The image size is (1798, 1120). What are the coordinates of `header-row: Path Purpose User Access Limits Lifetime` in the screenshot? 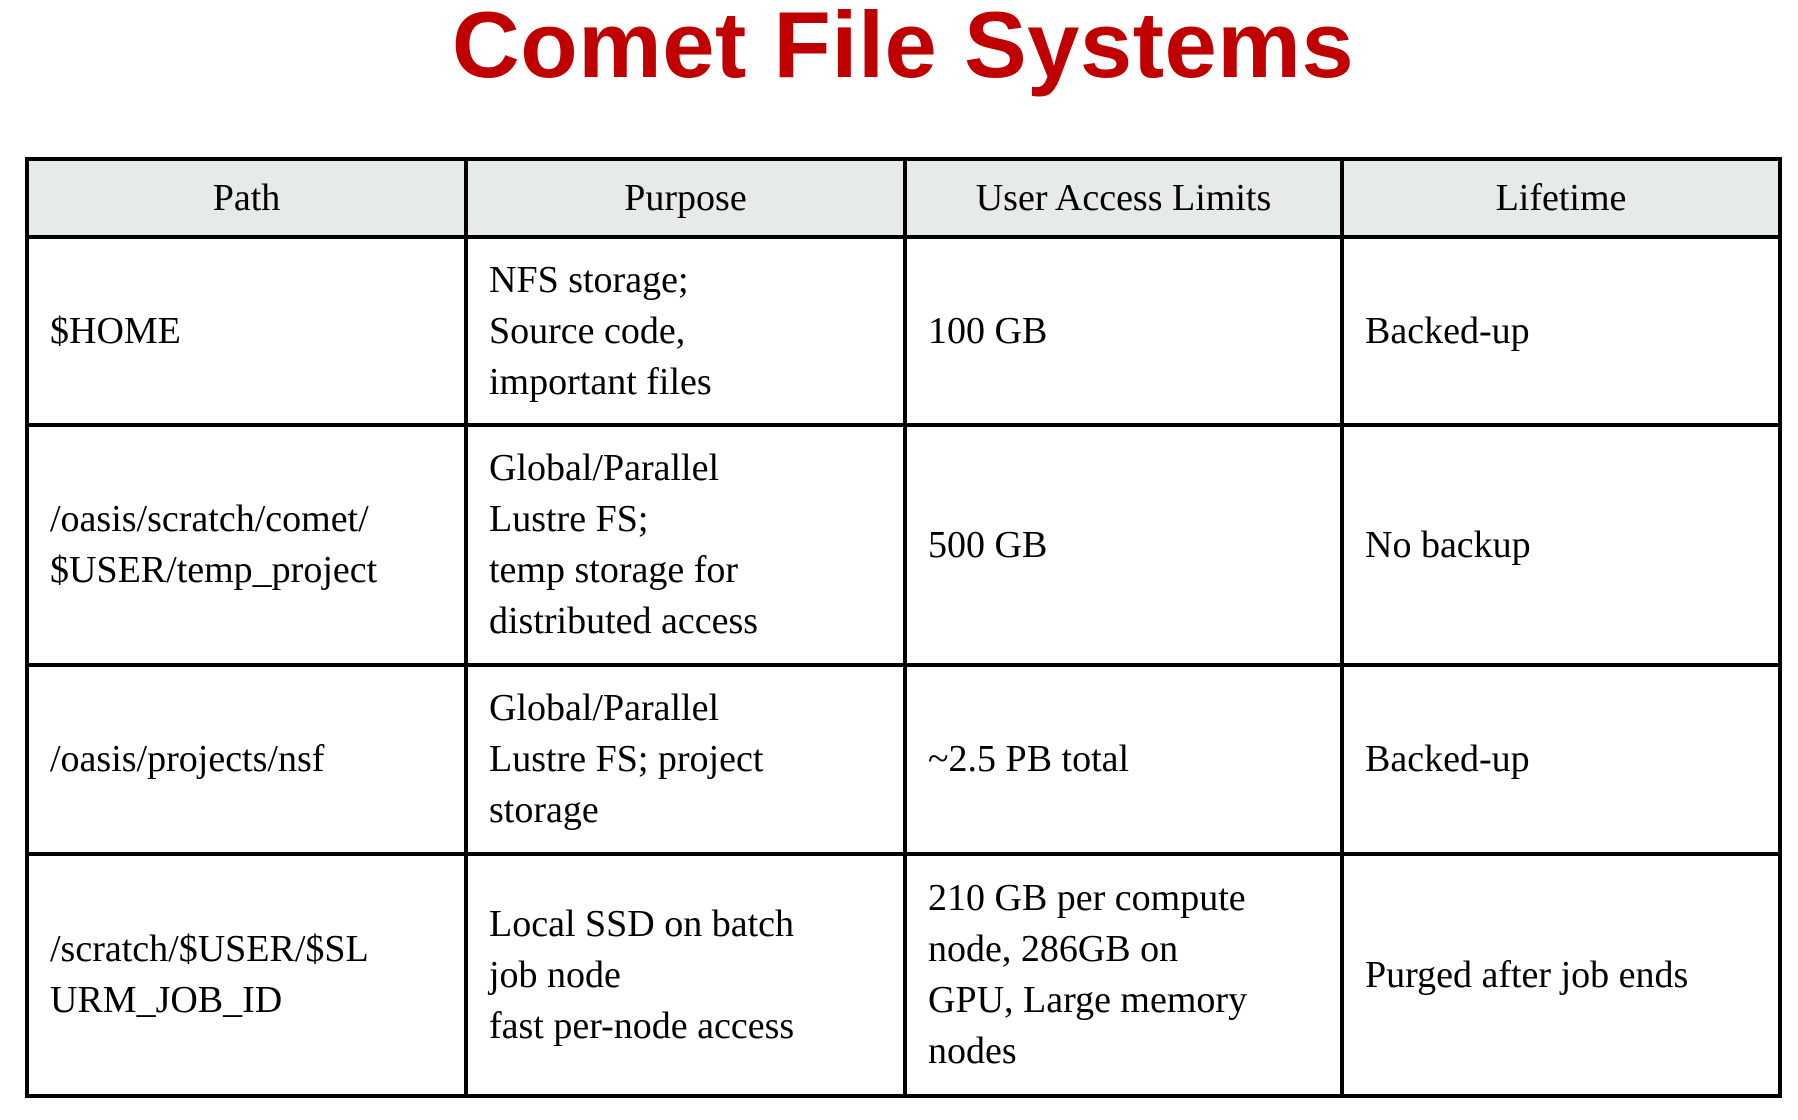 It's located at (903, 198).